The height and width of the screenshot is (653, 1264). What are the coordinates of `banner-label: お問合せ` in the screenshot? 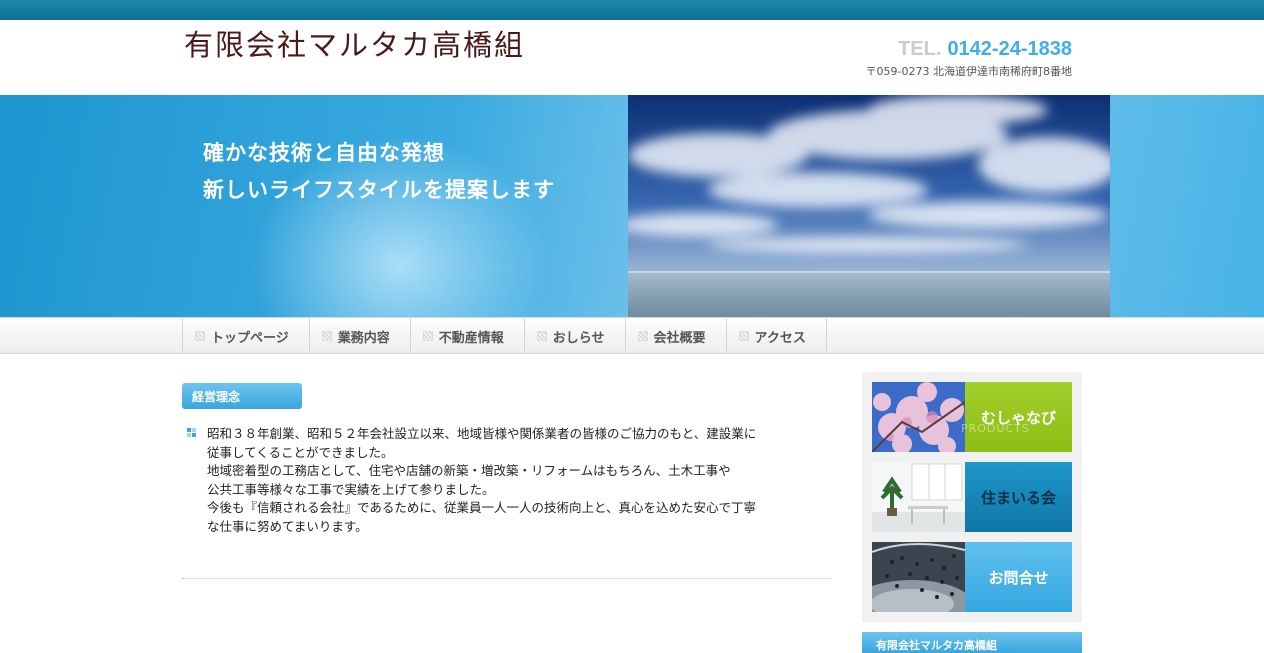 It's located at (1018, 577).